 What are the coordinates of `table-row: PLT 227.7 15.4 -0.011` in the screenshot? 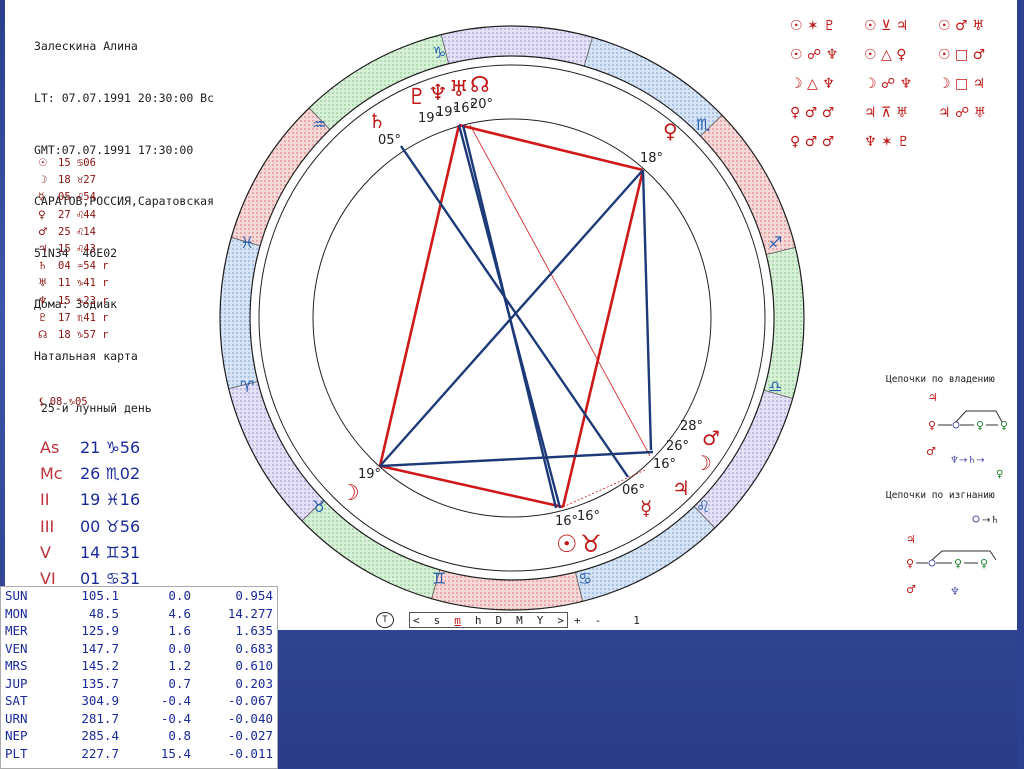 It's located at (139, 753).